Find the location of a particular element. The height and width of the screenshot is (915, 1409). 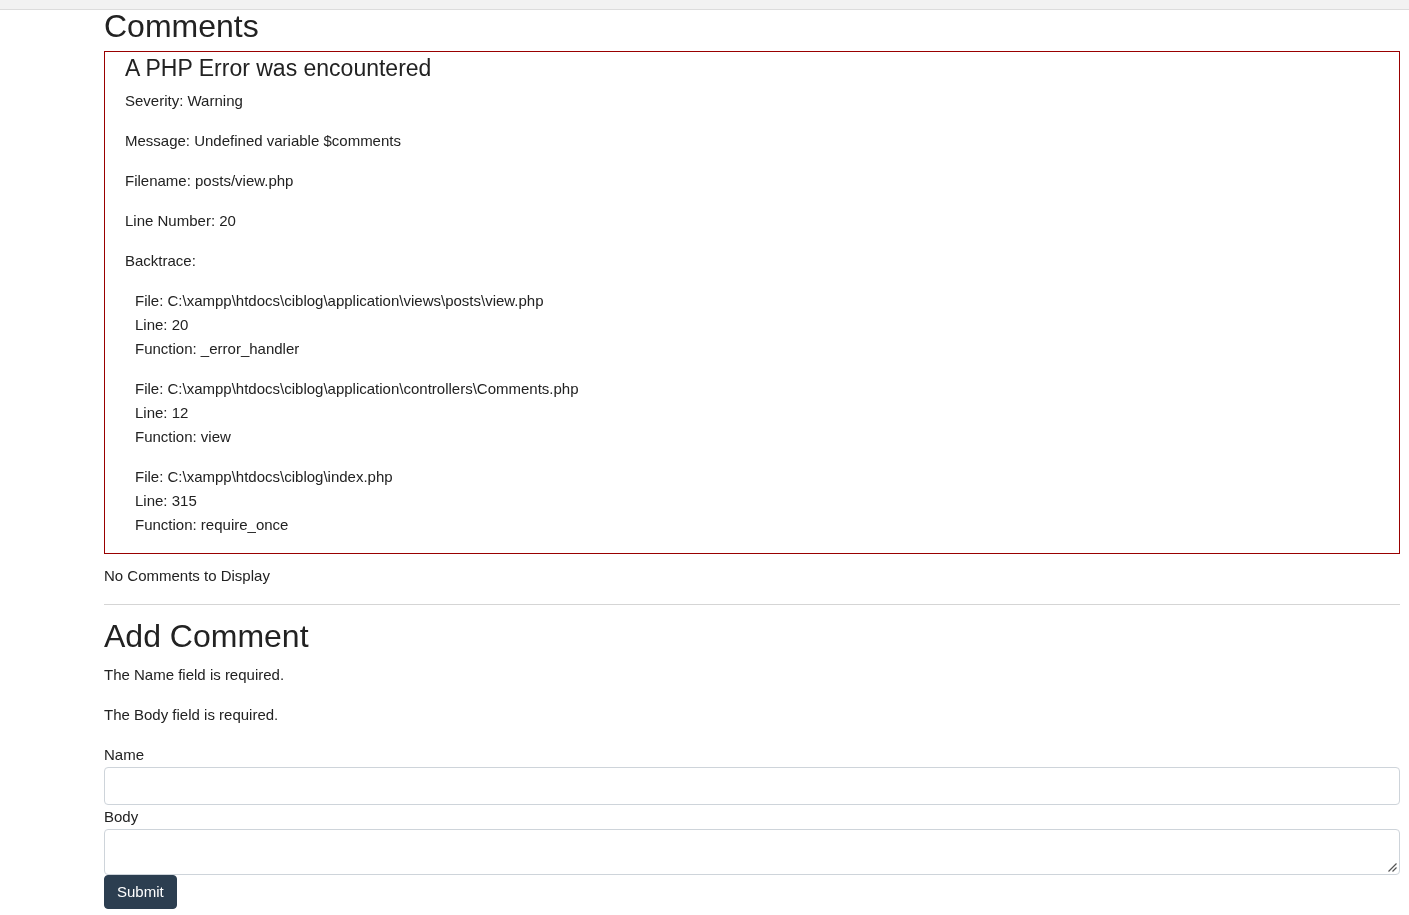

error-title: A PHP Error was encountered is located at coordinates (279, 68).